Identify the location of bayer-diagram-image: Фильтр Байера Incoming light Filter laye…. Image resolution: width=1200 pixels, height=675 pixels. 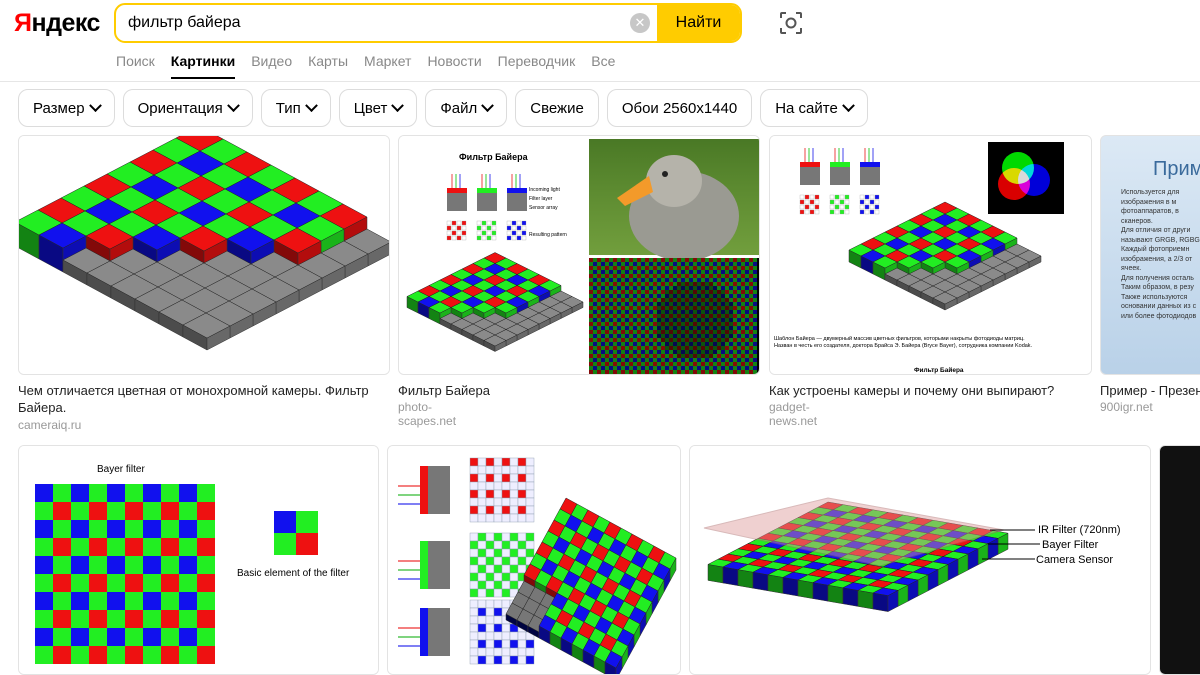
(579, 255).